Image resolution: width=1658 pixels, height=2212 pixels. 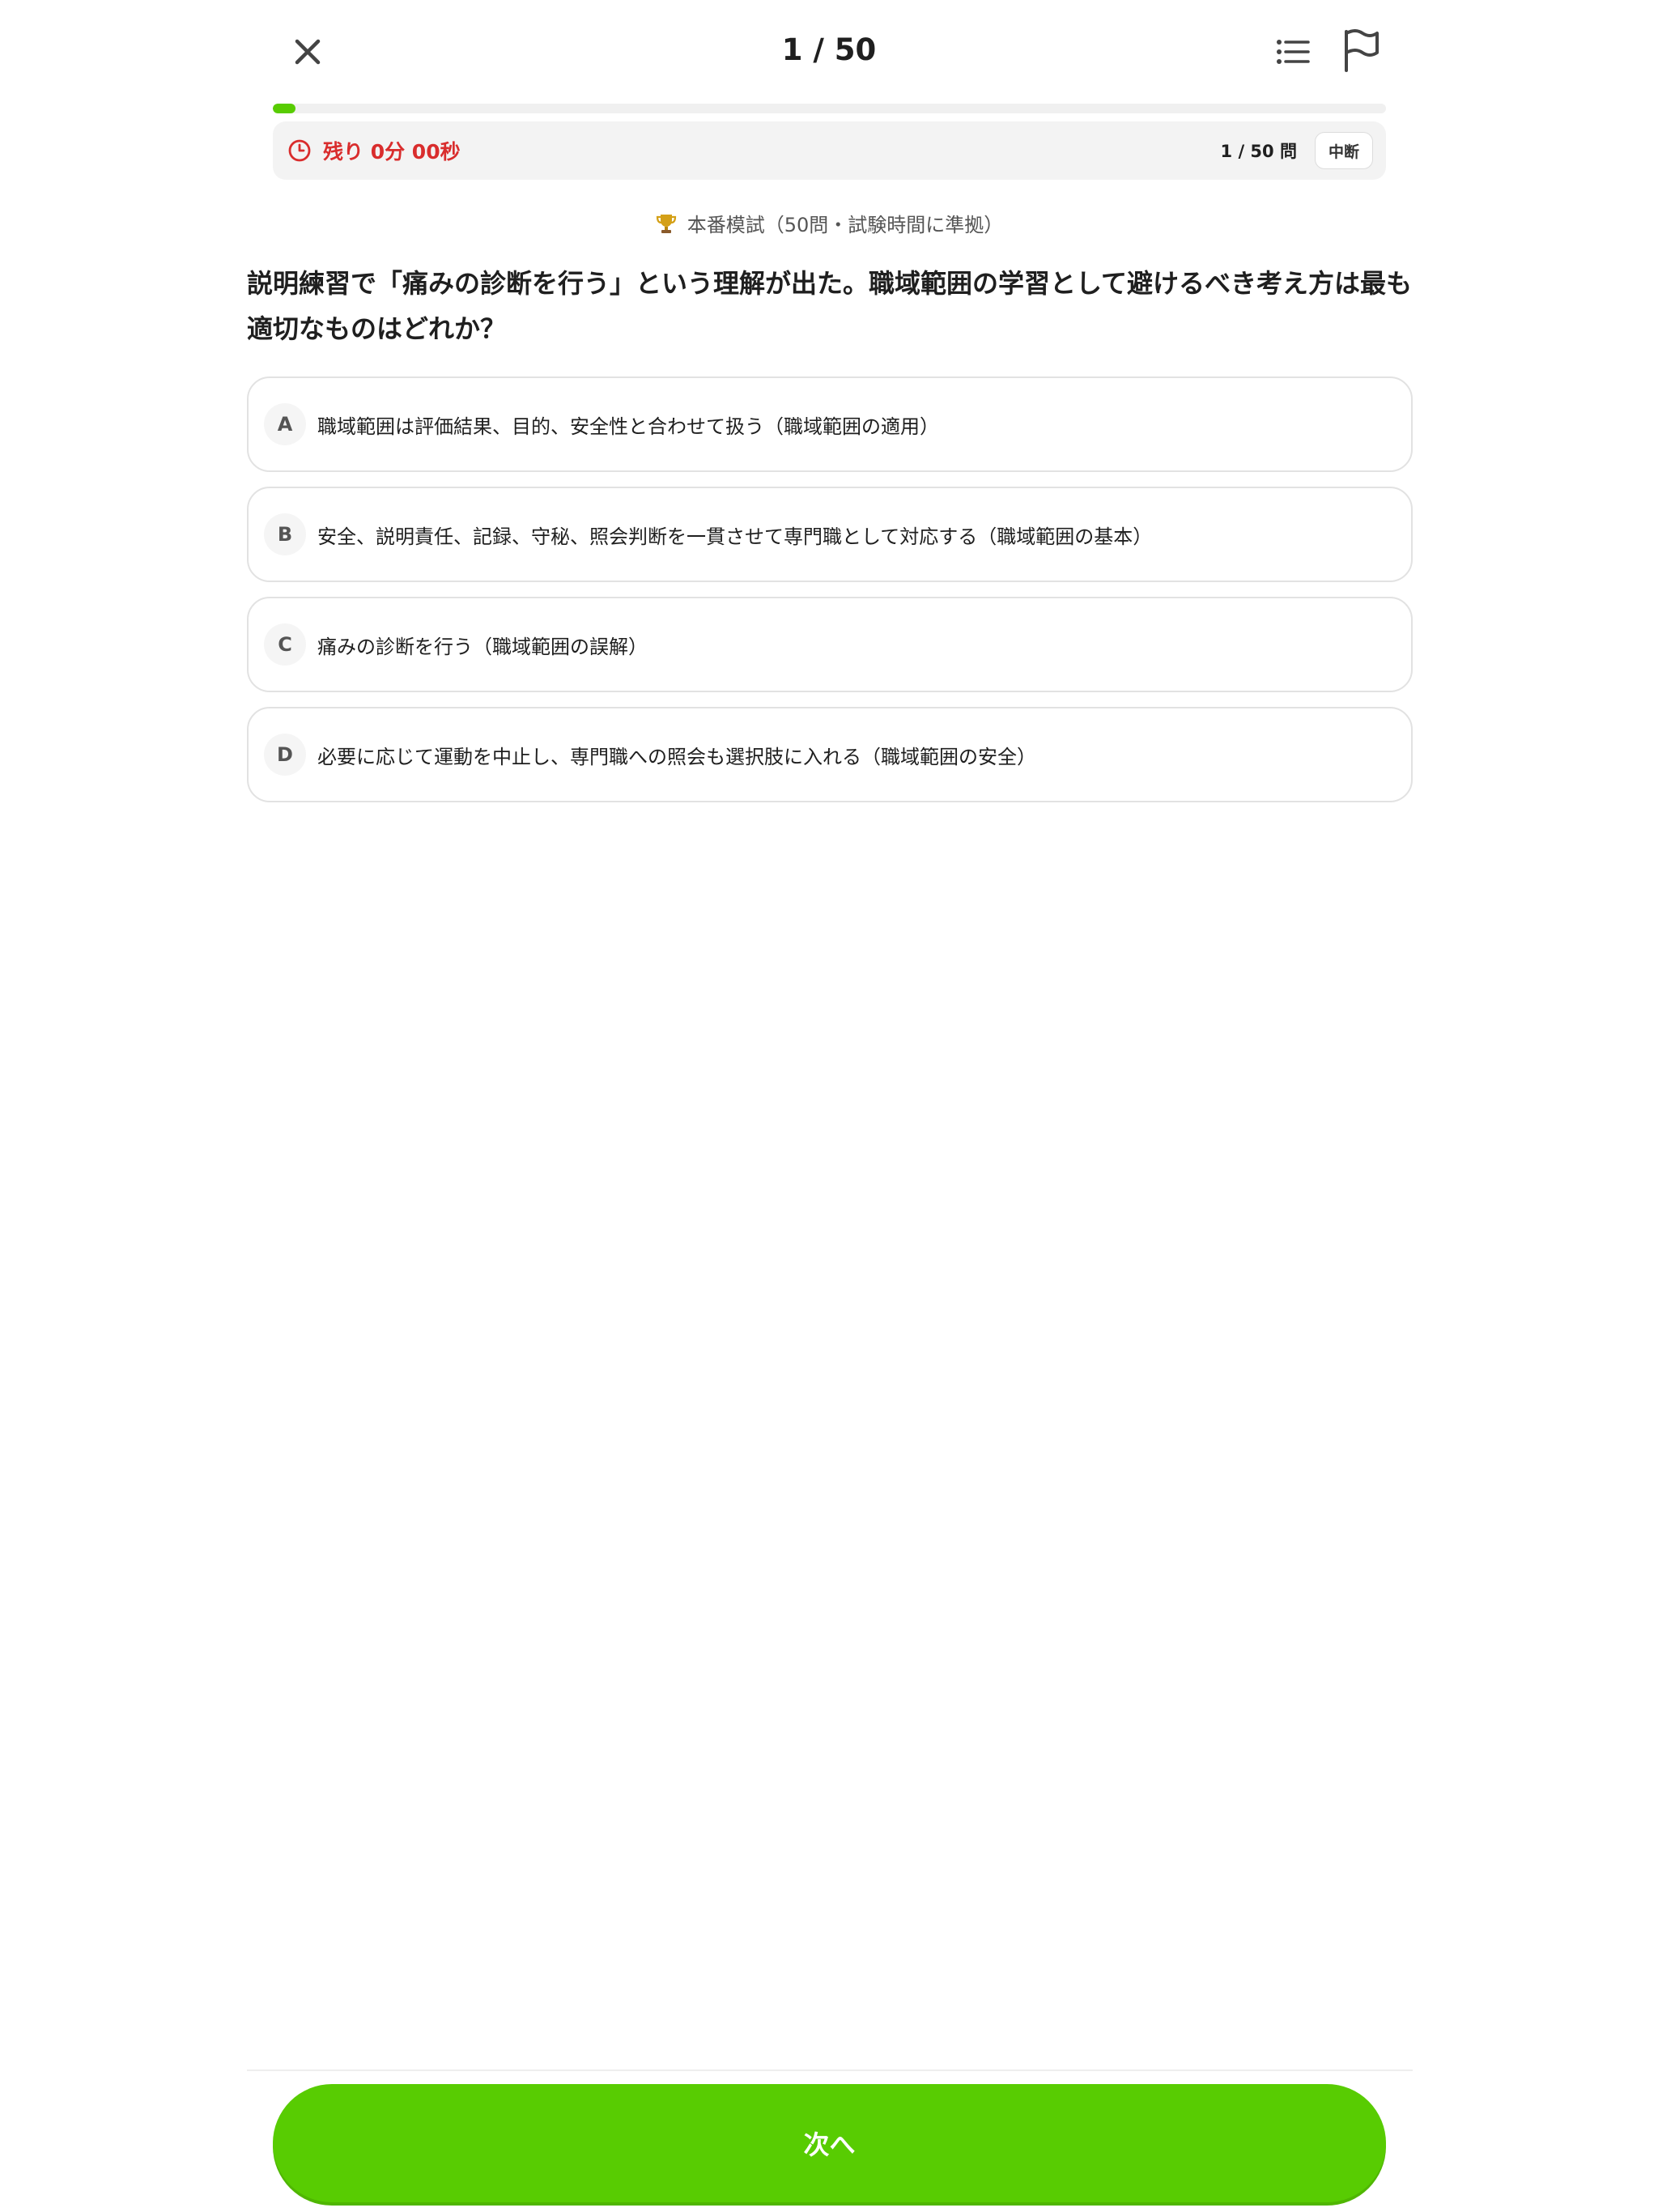 What do you see at coordinates (845, 225) in the screenshot?
I see `exam-mode-text: 本番模試（50問・試験時間に準拠）` at bounding box center [845, 225].